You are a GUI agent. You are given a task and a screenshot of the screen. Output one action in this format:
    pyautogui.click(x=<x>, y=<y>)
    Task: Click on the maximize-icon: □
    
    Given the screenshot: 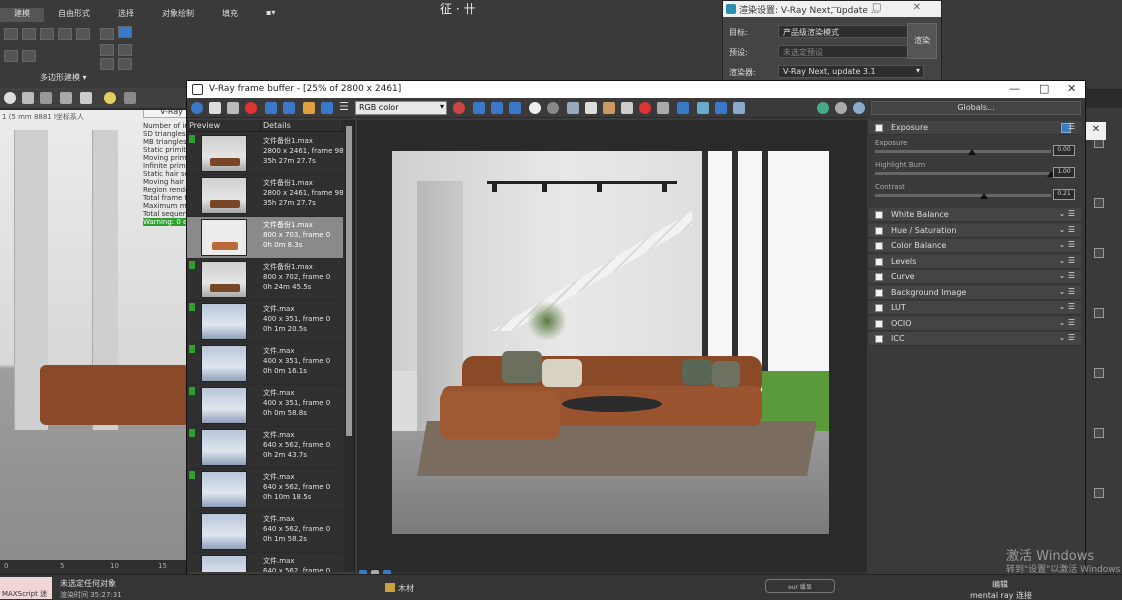 What is the action you would take?
    pyautogui.click(x=1044, y=88)
    